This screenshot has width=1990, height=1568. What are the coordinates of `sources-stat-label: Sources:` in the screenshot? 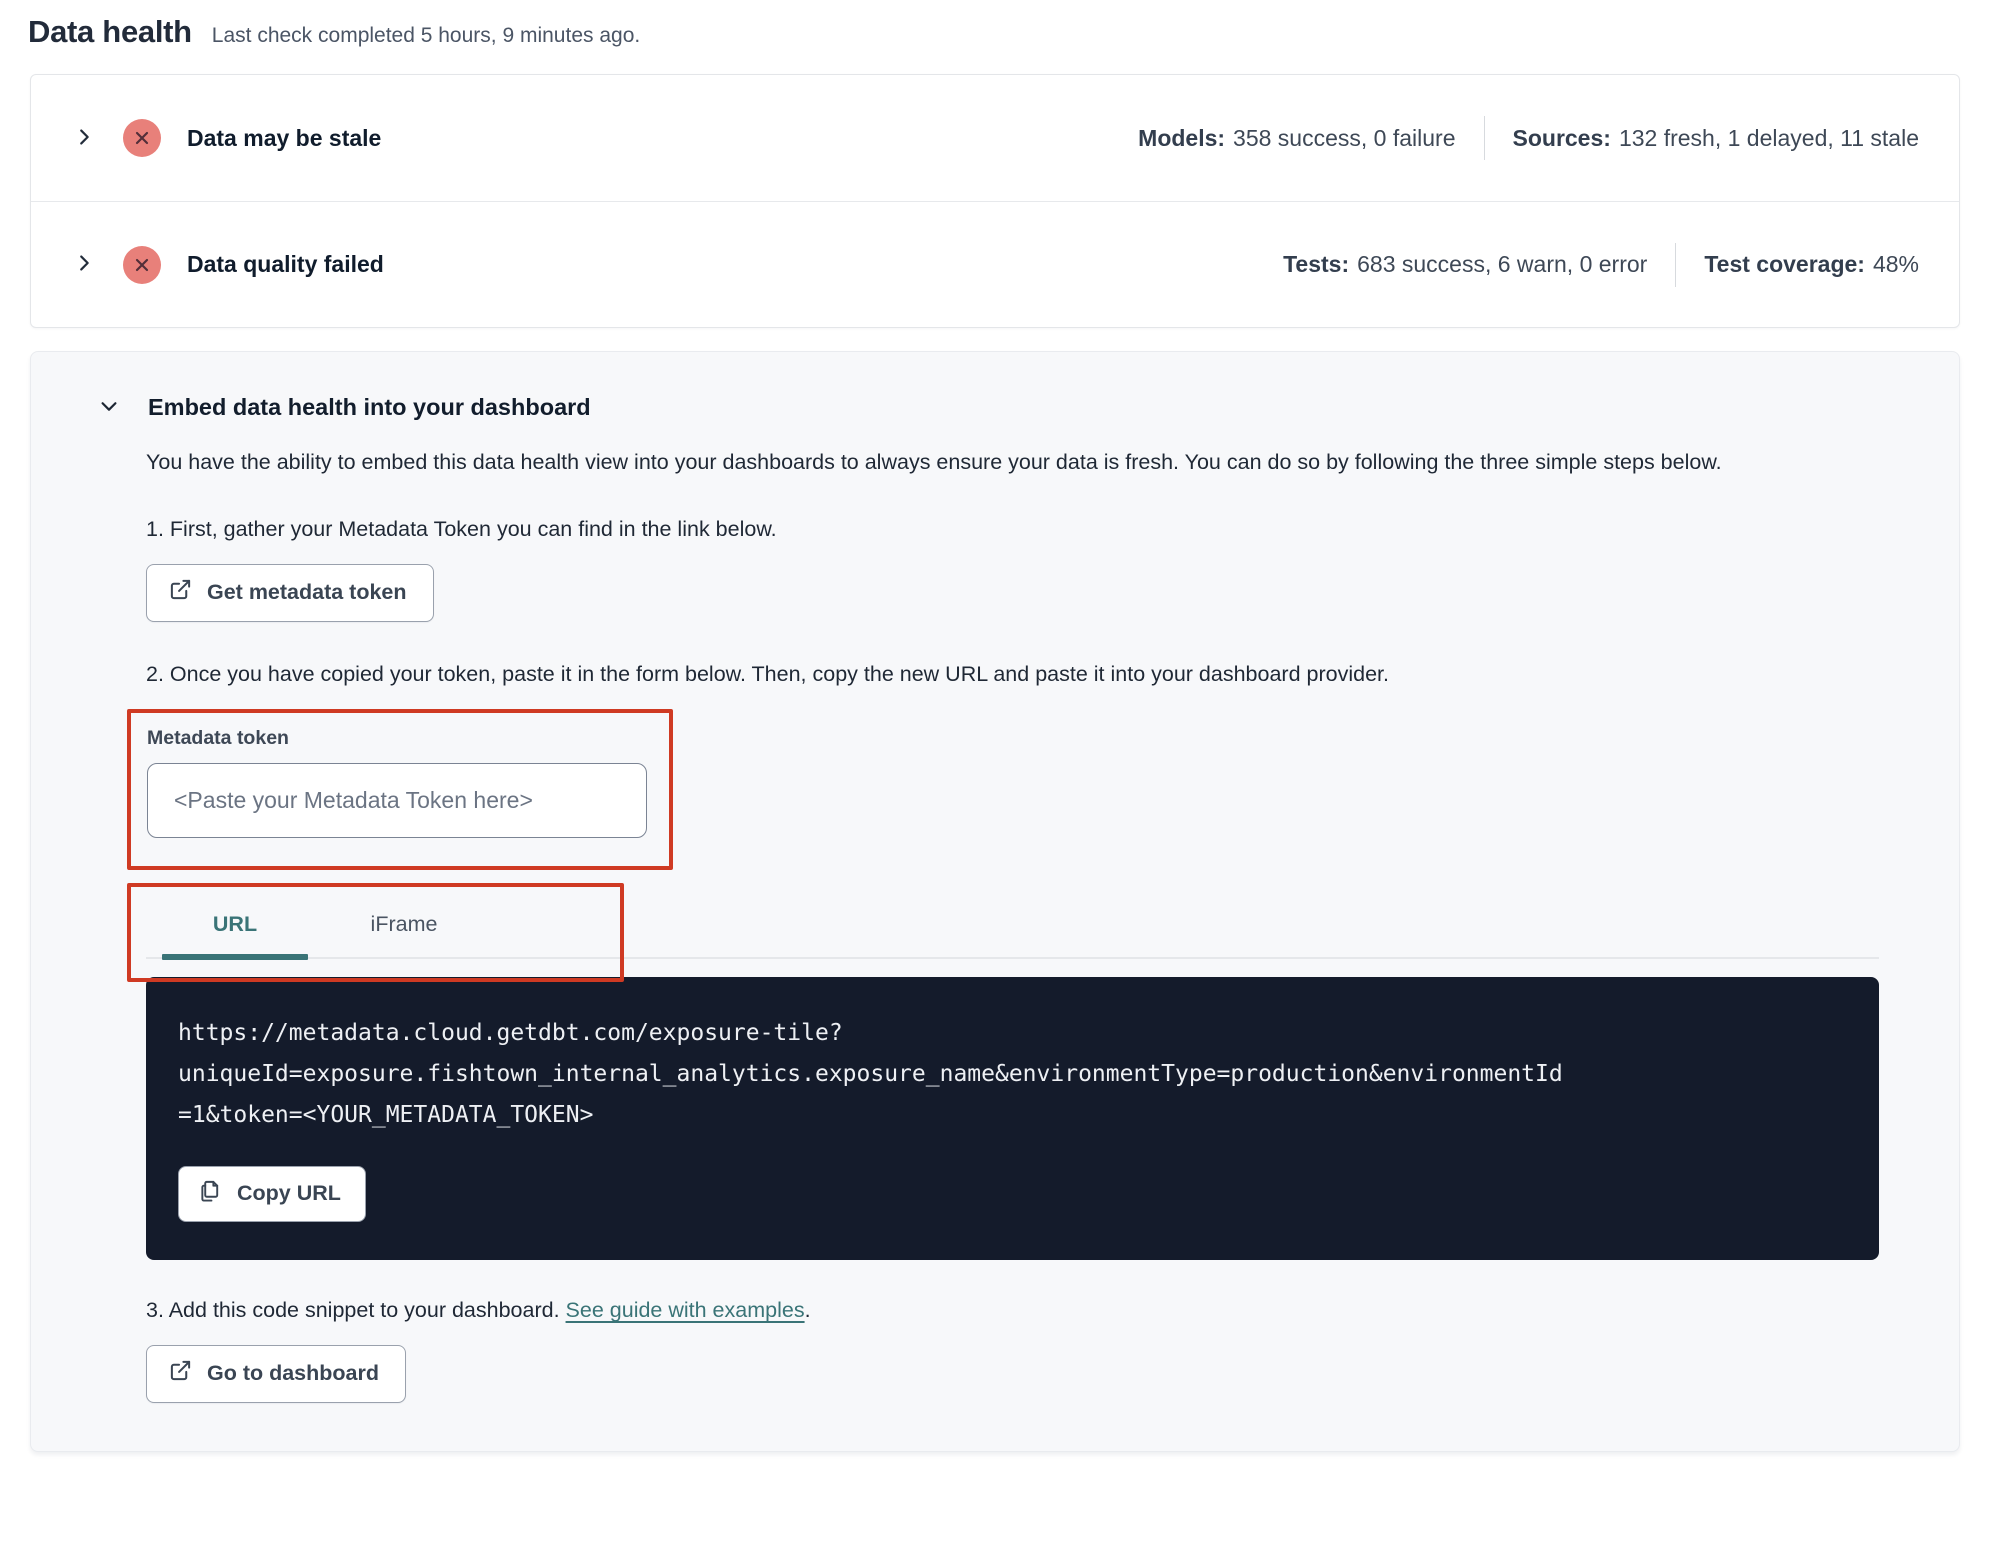 It's located at (1561, 137).